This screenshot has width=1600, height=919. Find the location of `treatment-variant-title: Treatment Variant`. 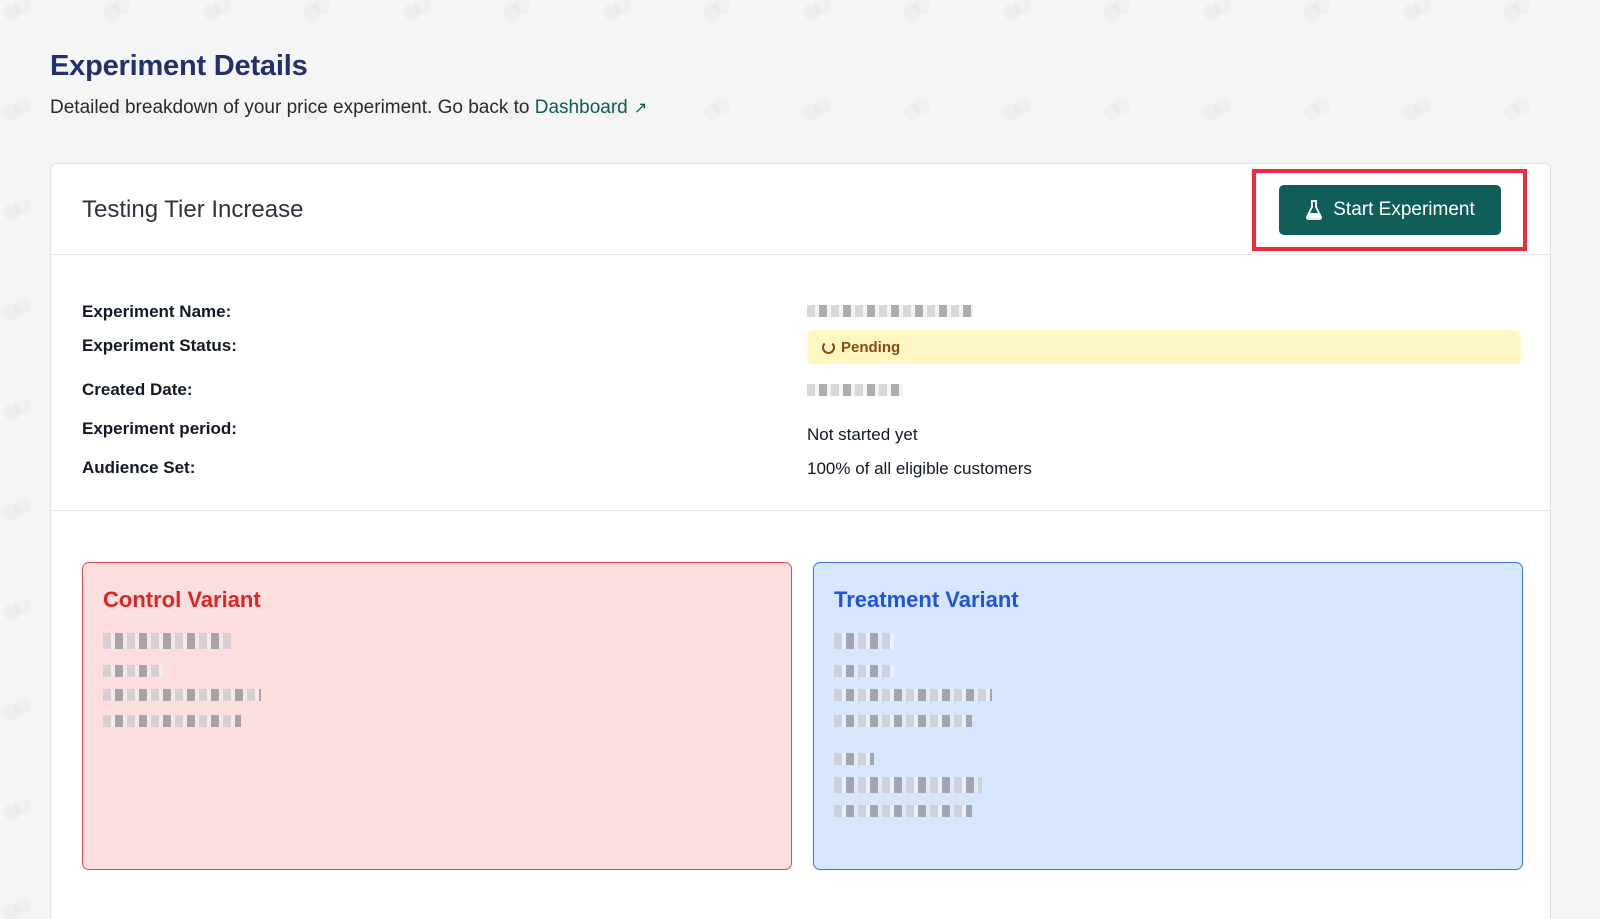

treatment-variant-title: Treatment Variant is located at coordinates (926, 599).